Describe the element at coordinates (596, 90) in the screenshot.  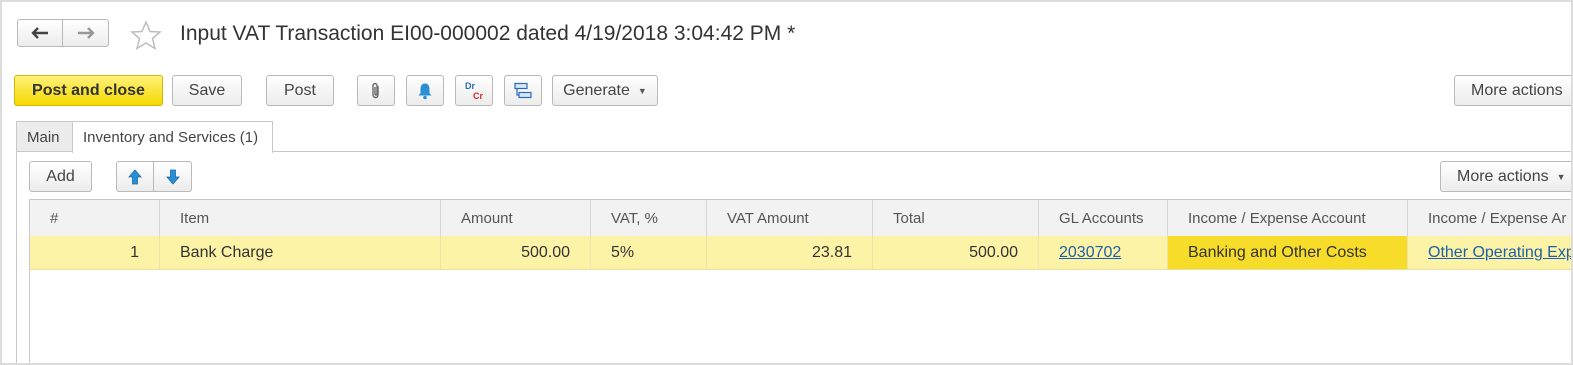
I see `generate-label: Generate` at that location.